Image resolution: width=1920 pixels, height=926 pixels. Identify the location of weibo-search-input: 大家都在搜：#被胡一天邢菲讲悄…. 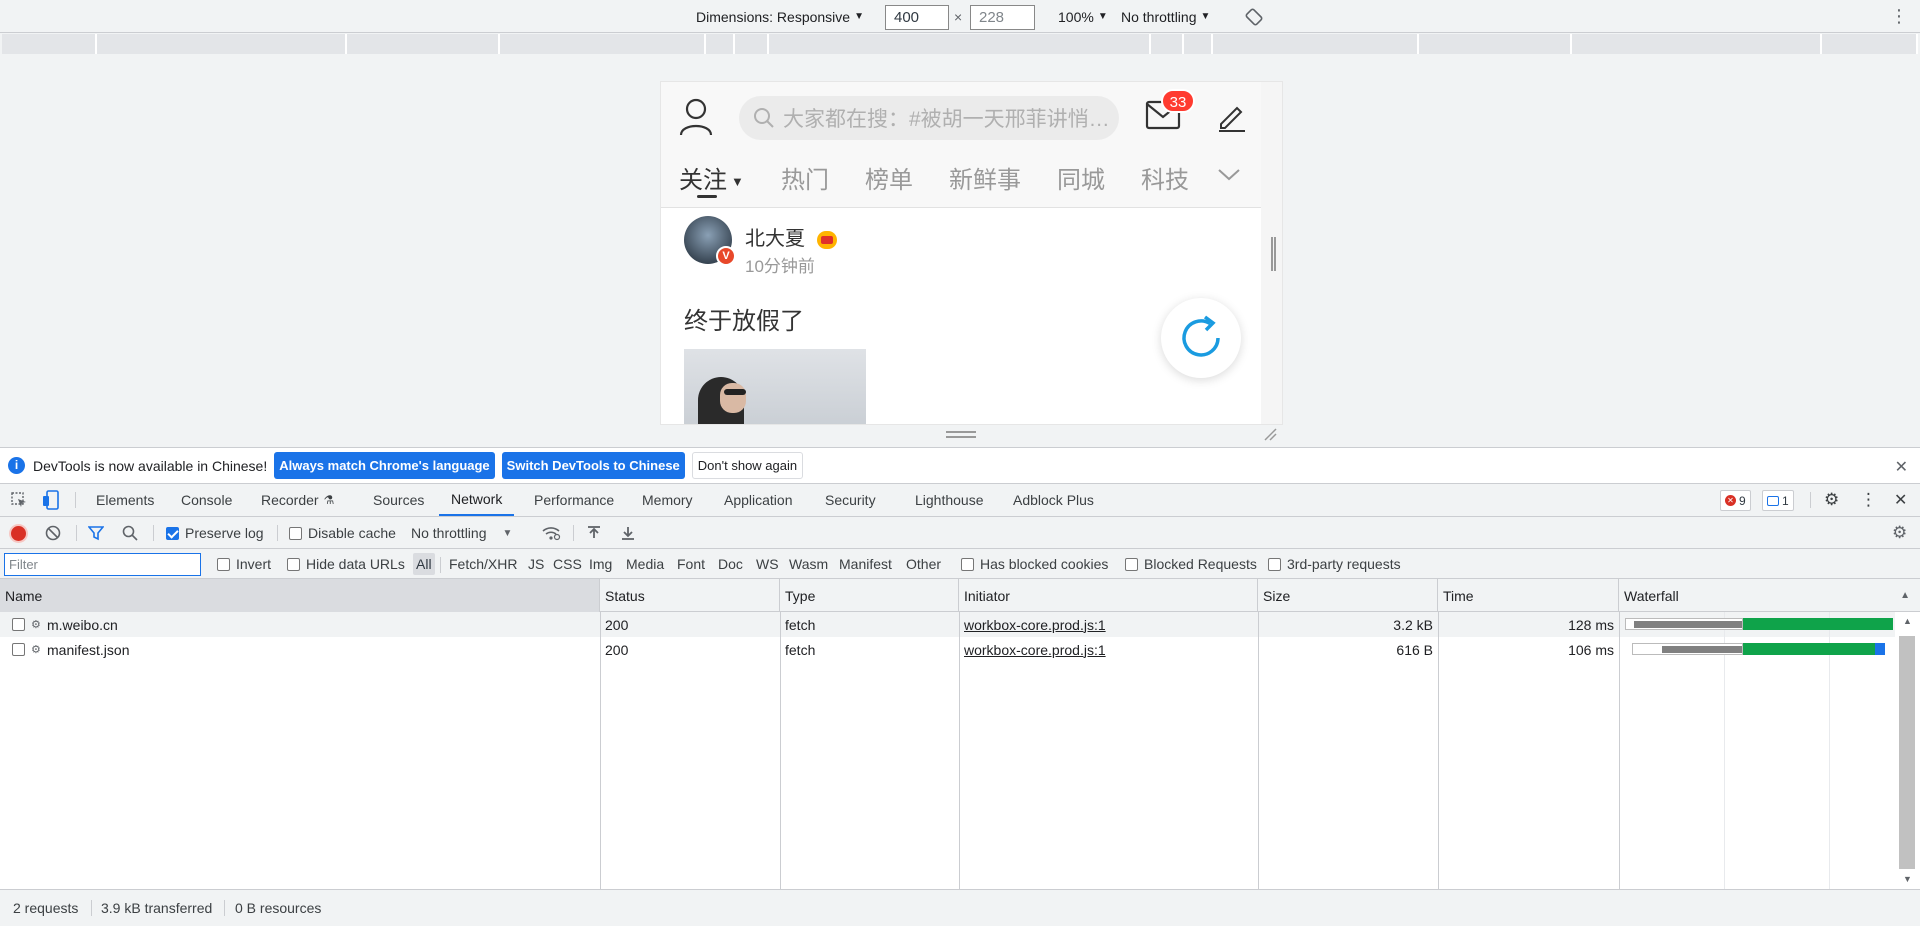
(929, 118).